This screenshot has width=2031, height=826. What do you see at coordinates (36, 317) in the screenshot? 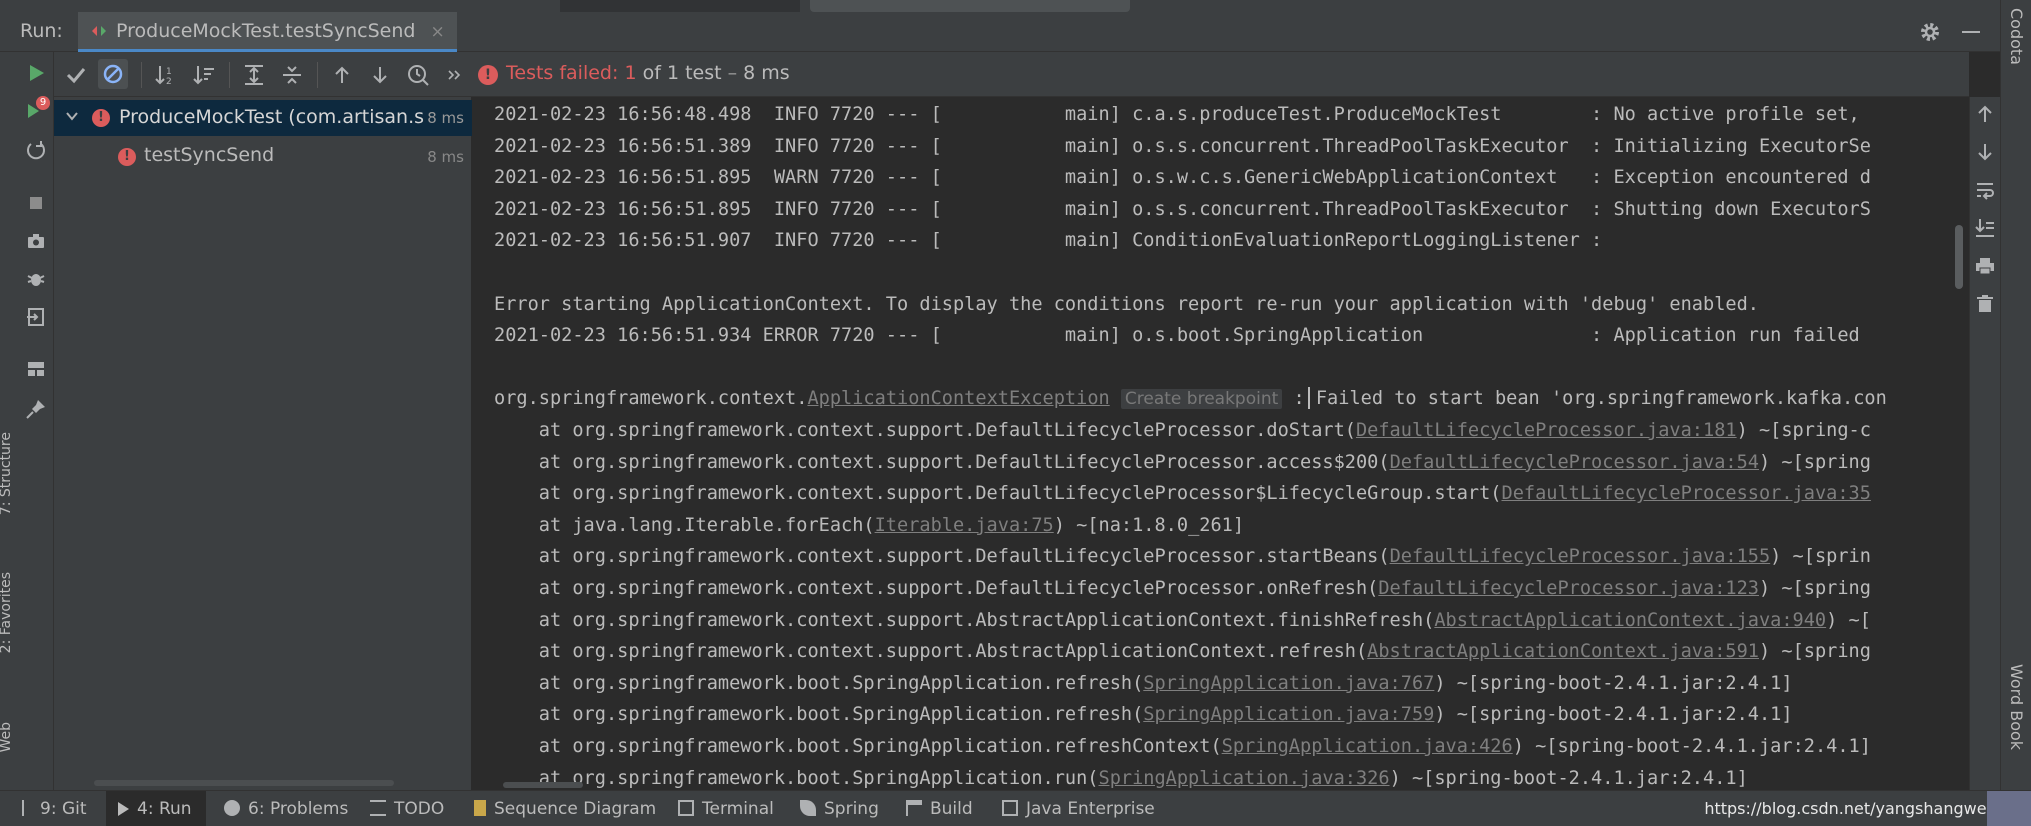
I see `export-icon` at bounding box center [36, 317].